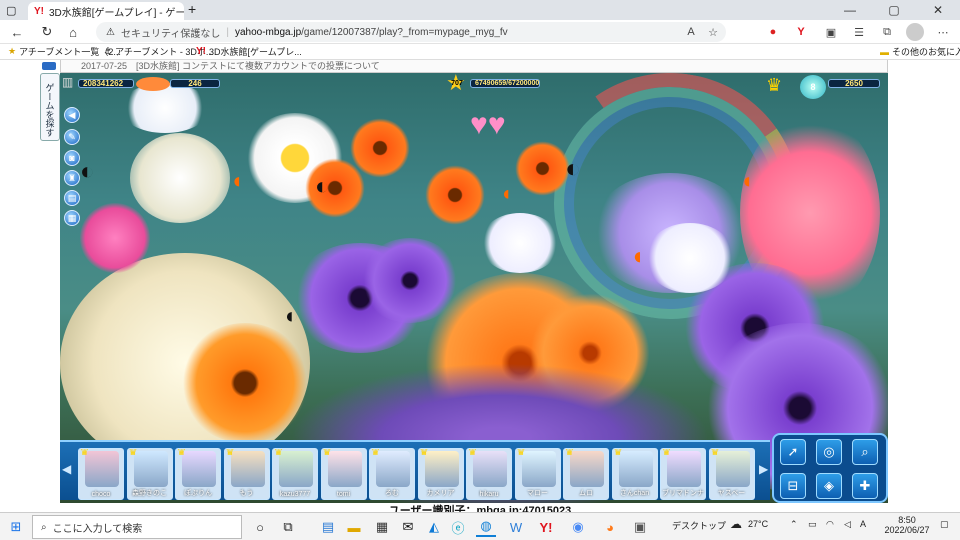 The image size is (960, 540). Describe the element at coordinates (67, 82) in the screenshot. I see `building-icon: ▥` at that location.